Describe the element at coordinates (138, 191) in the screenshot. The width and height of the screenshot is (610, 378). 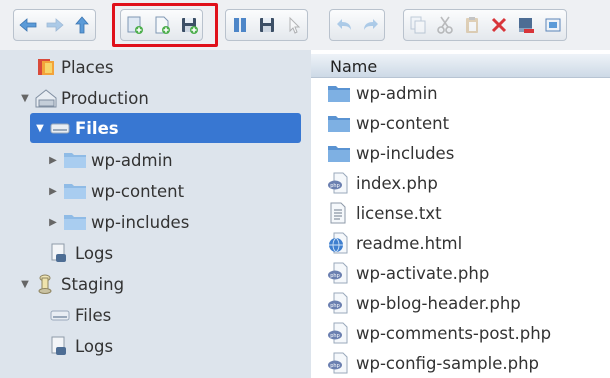
I see `sidebar-item-label: wp-content` at that location.